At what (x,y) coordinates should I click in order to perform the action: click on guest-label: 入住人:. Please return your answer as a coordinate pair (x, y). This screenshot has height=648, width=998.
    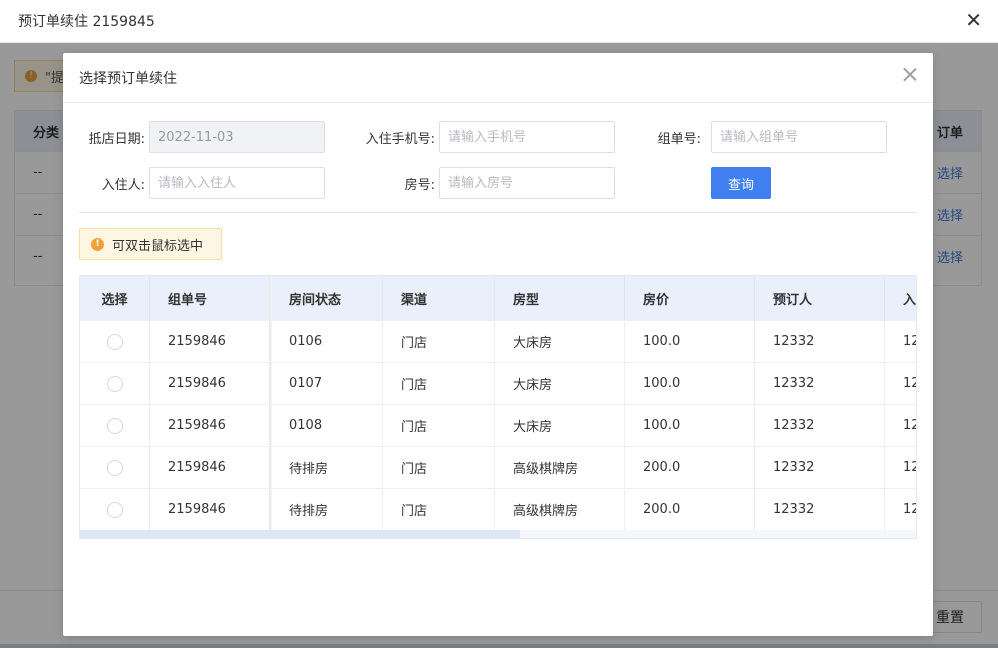
    Looking at the image, I should click on (123, 185).